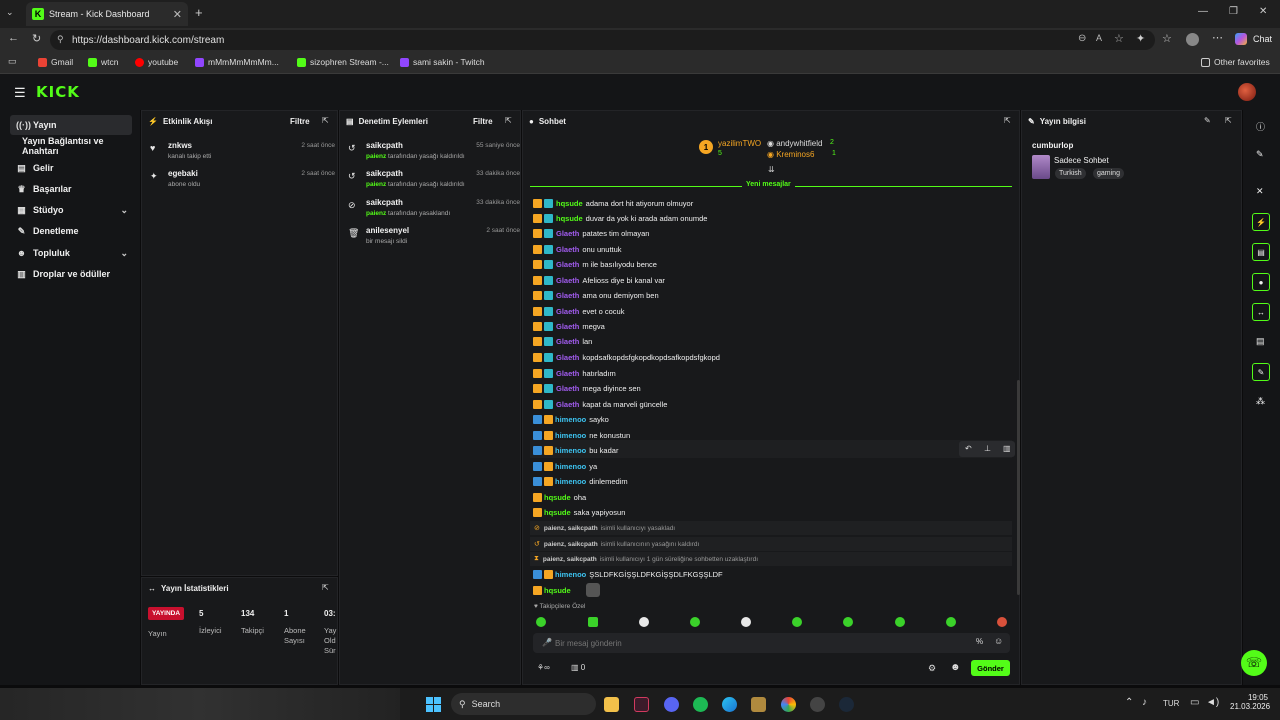 This screenshot has width=1280, height=720. Describe the element at coordinates (578, 311) in the screenshot. I see `chat-message: Glaeth evet o cocuk` at that location.